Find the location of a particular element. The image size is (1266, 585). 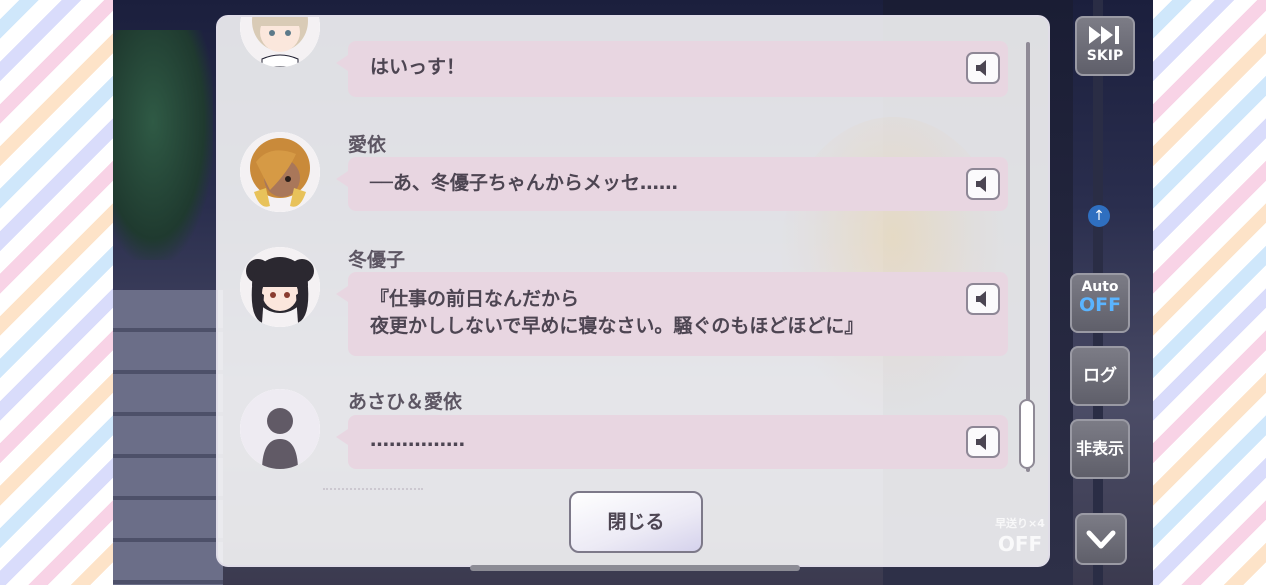

background-tree is located at coordinates (163, 145).